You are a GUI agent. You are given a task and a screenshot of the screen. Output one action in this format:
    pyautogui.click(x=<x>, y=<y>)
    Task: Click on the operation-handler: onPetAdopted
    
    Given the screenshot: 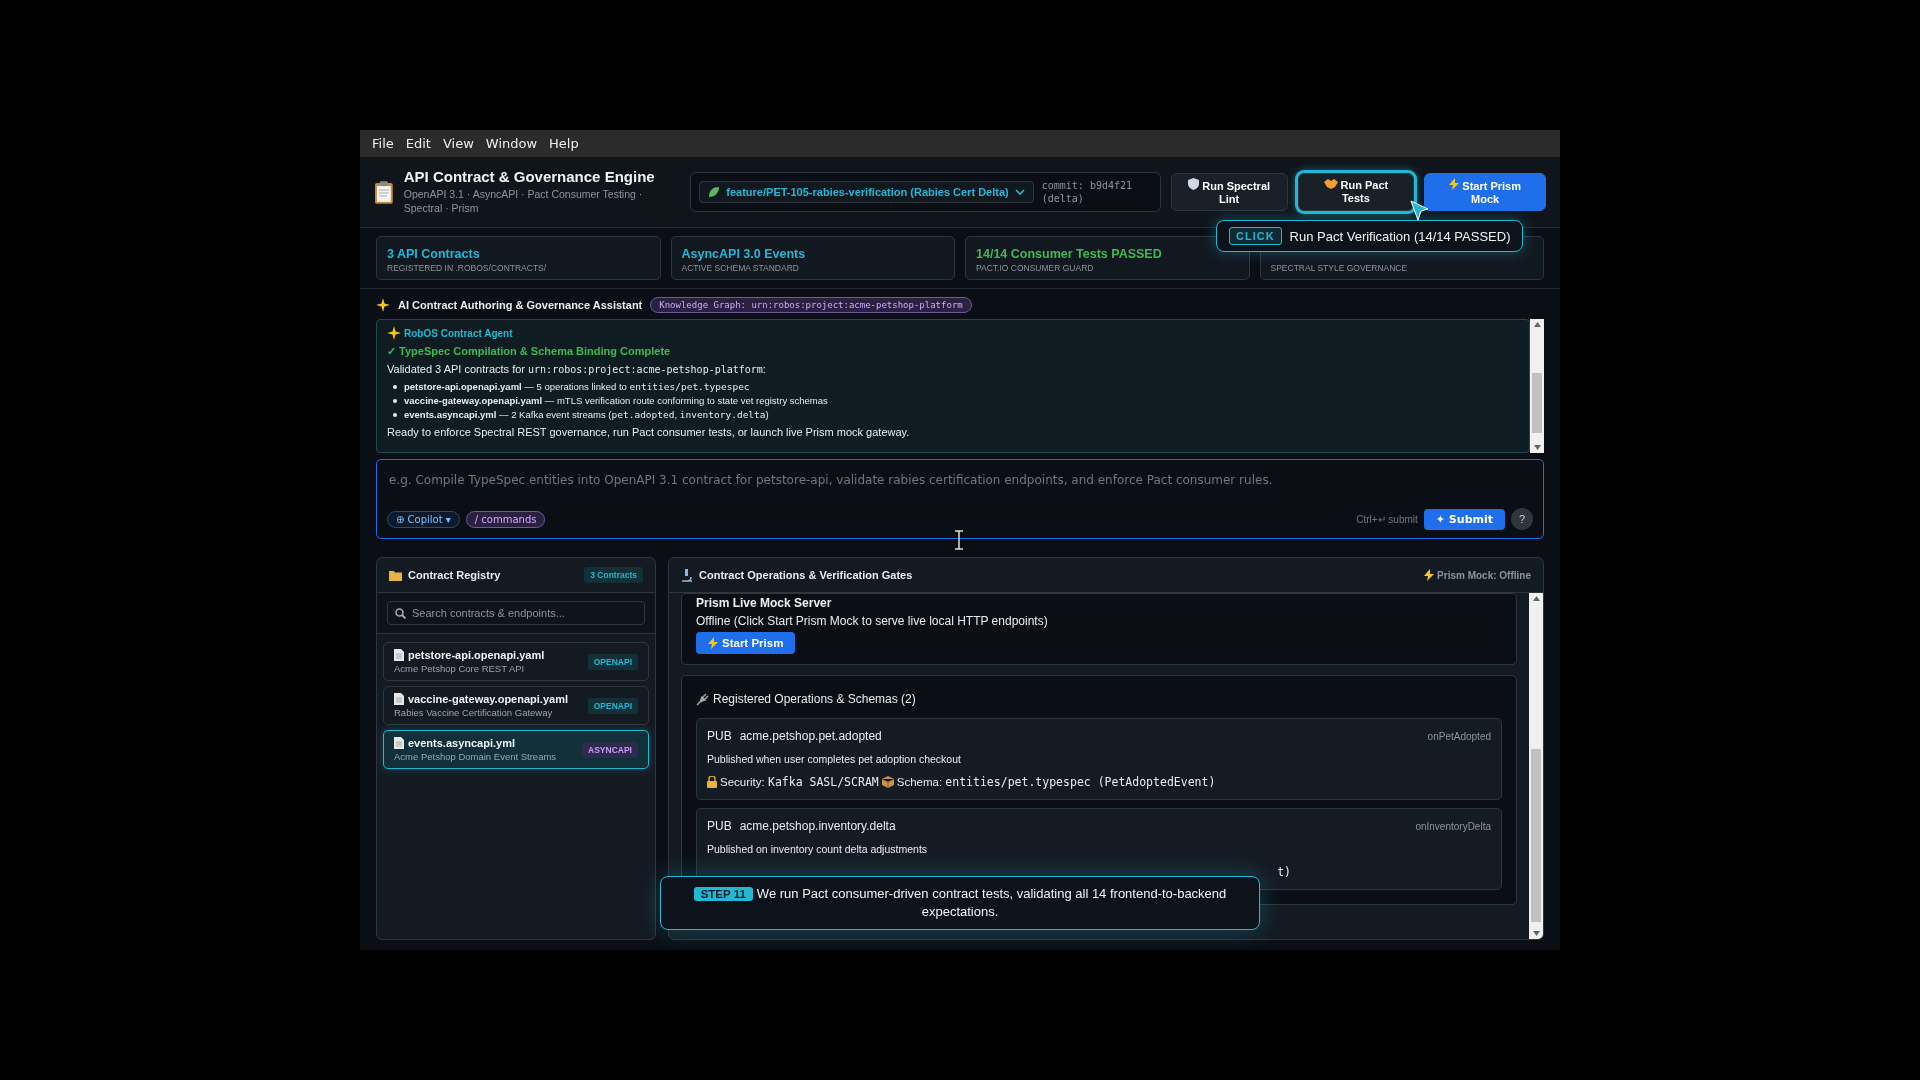 What is the action you would take?
    pyautogui.click(x=1459, y=736)
    